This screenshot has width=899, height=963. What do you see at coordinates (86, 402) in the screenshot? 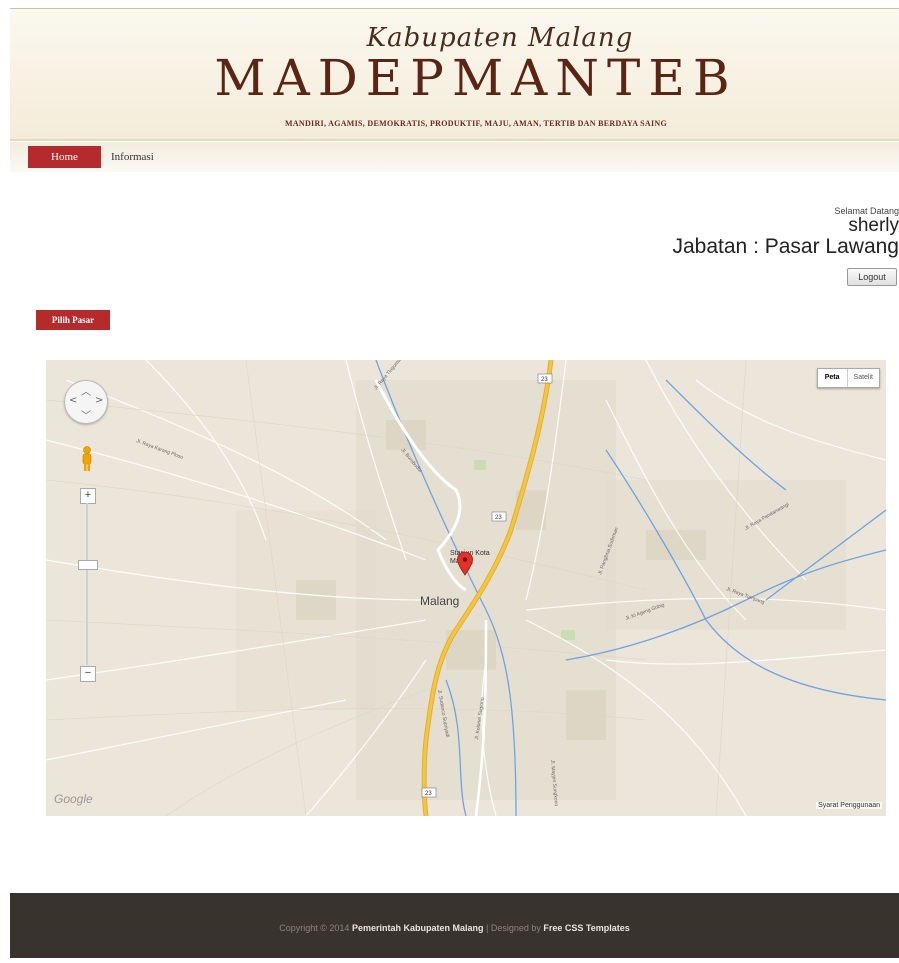
I see `pan-control: ︿ ﹀ < >` at bounding box center [86, 402].